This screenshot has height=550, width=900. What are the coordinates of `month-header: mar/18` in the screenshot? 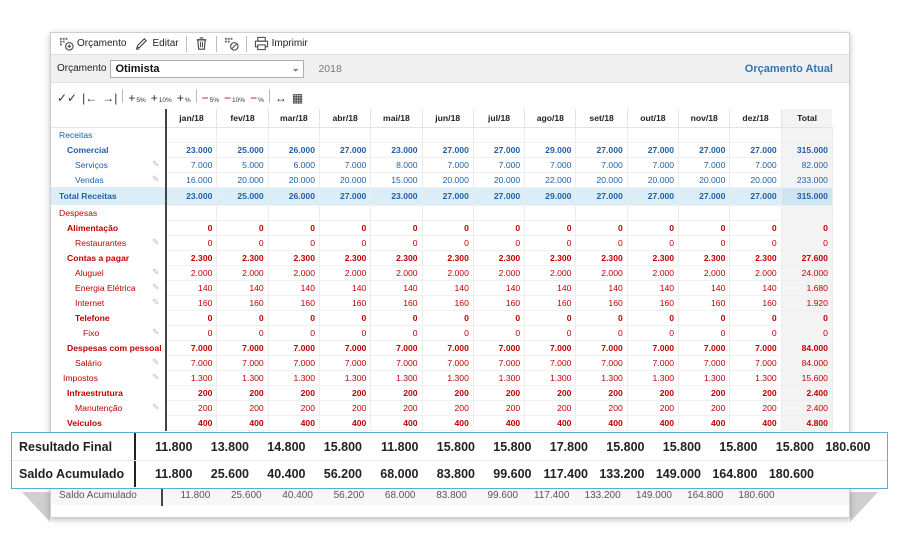 It's located at (294, 118).